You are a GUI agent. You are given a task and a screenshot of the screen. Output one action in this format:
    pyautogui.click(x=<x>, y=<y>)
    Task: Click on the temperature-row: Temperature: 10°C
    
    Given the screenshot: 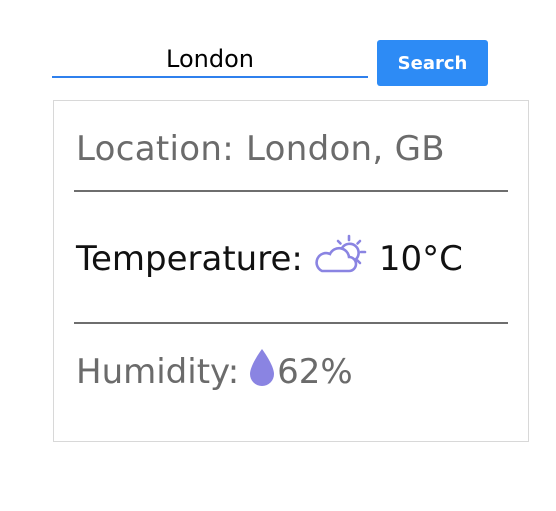 What is the action you would take?
    pyautogui.click(x=269, y=259)
    